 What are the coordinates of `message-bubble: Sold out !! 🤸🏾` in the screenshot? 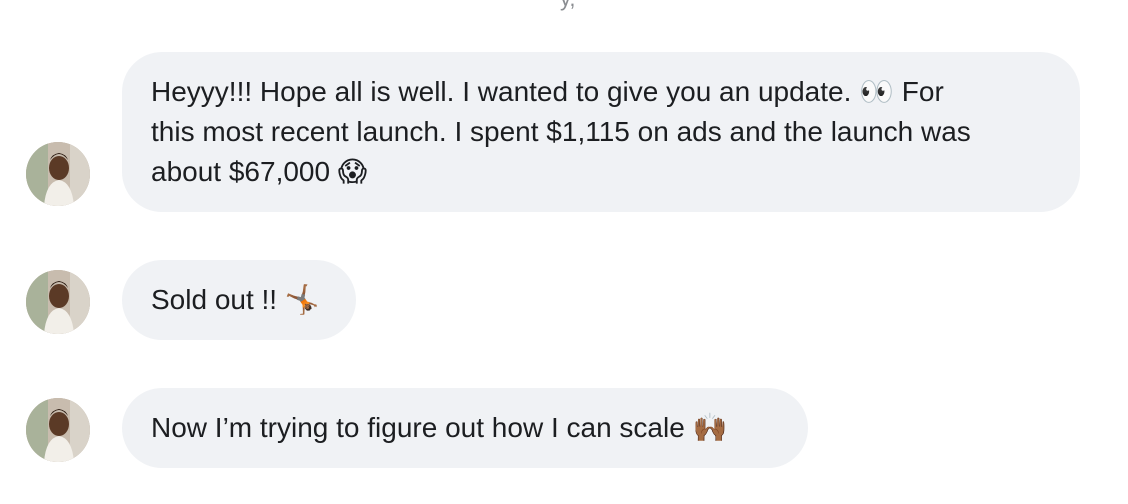 It's located at (239, 300).